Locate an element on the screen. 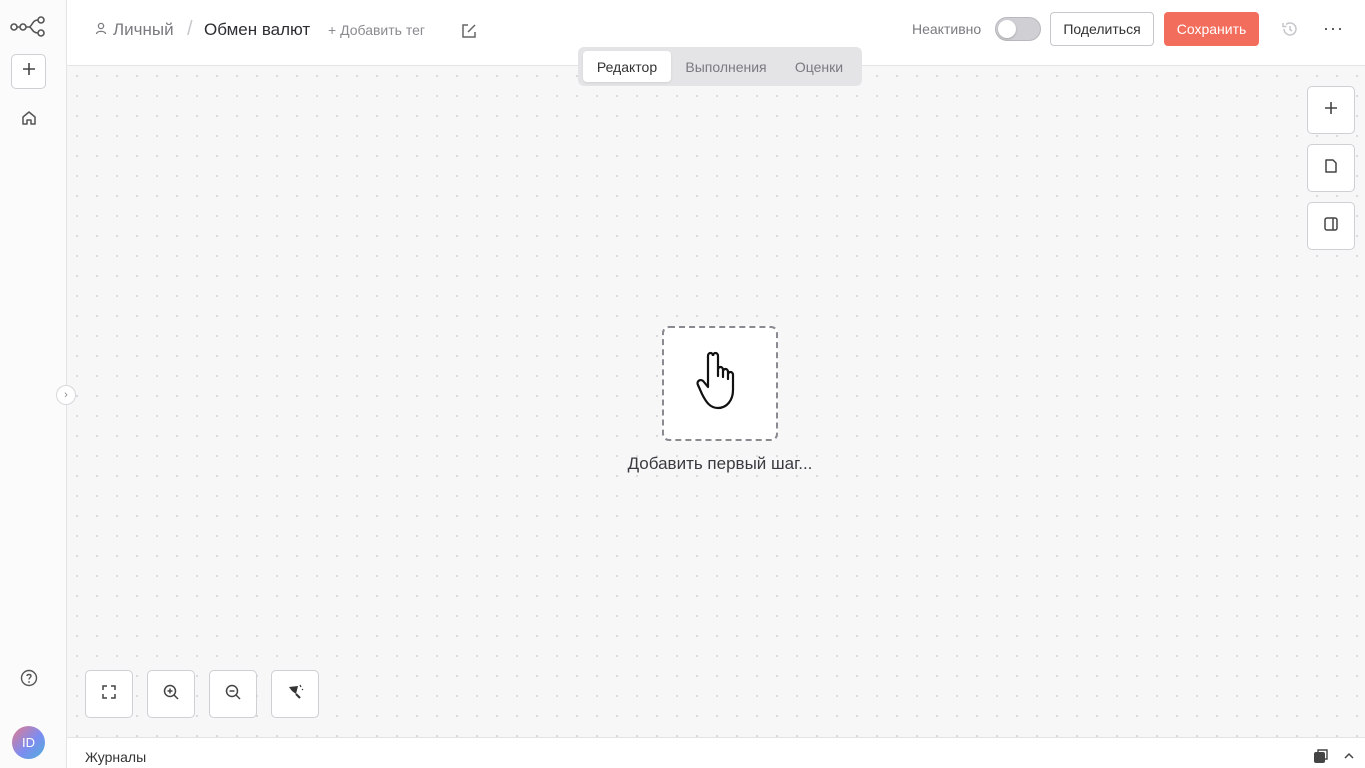 The image size is (1365, 768). sticky-note-button is located at coordinates (1331, 168).